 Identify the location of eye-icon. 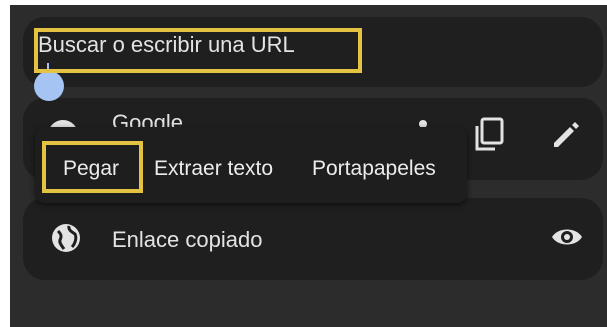
(567, 237).